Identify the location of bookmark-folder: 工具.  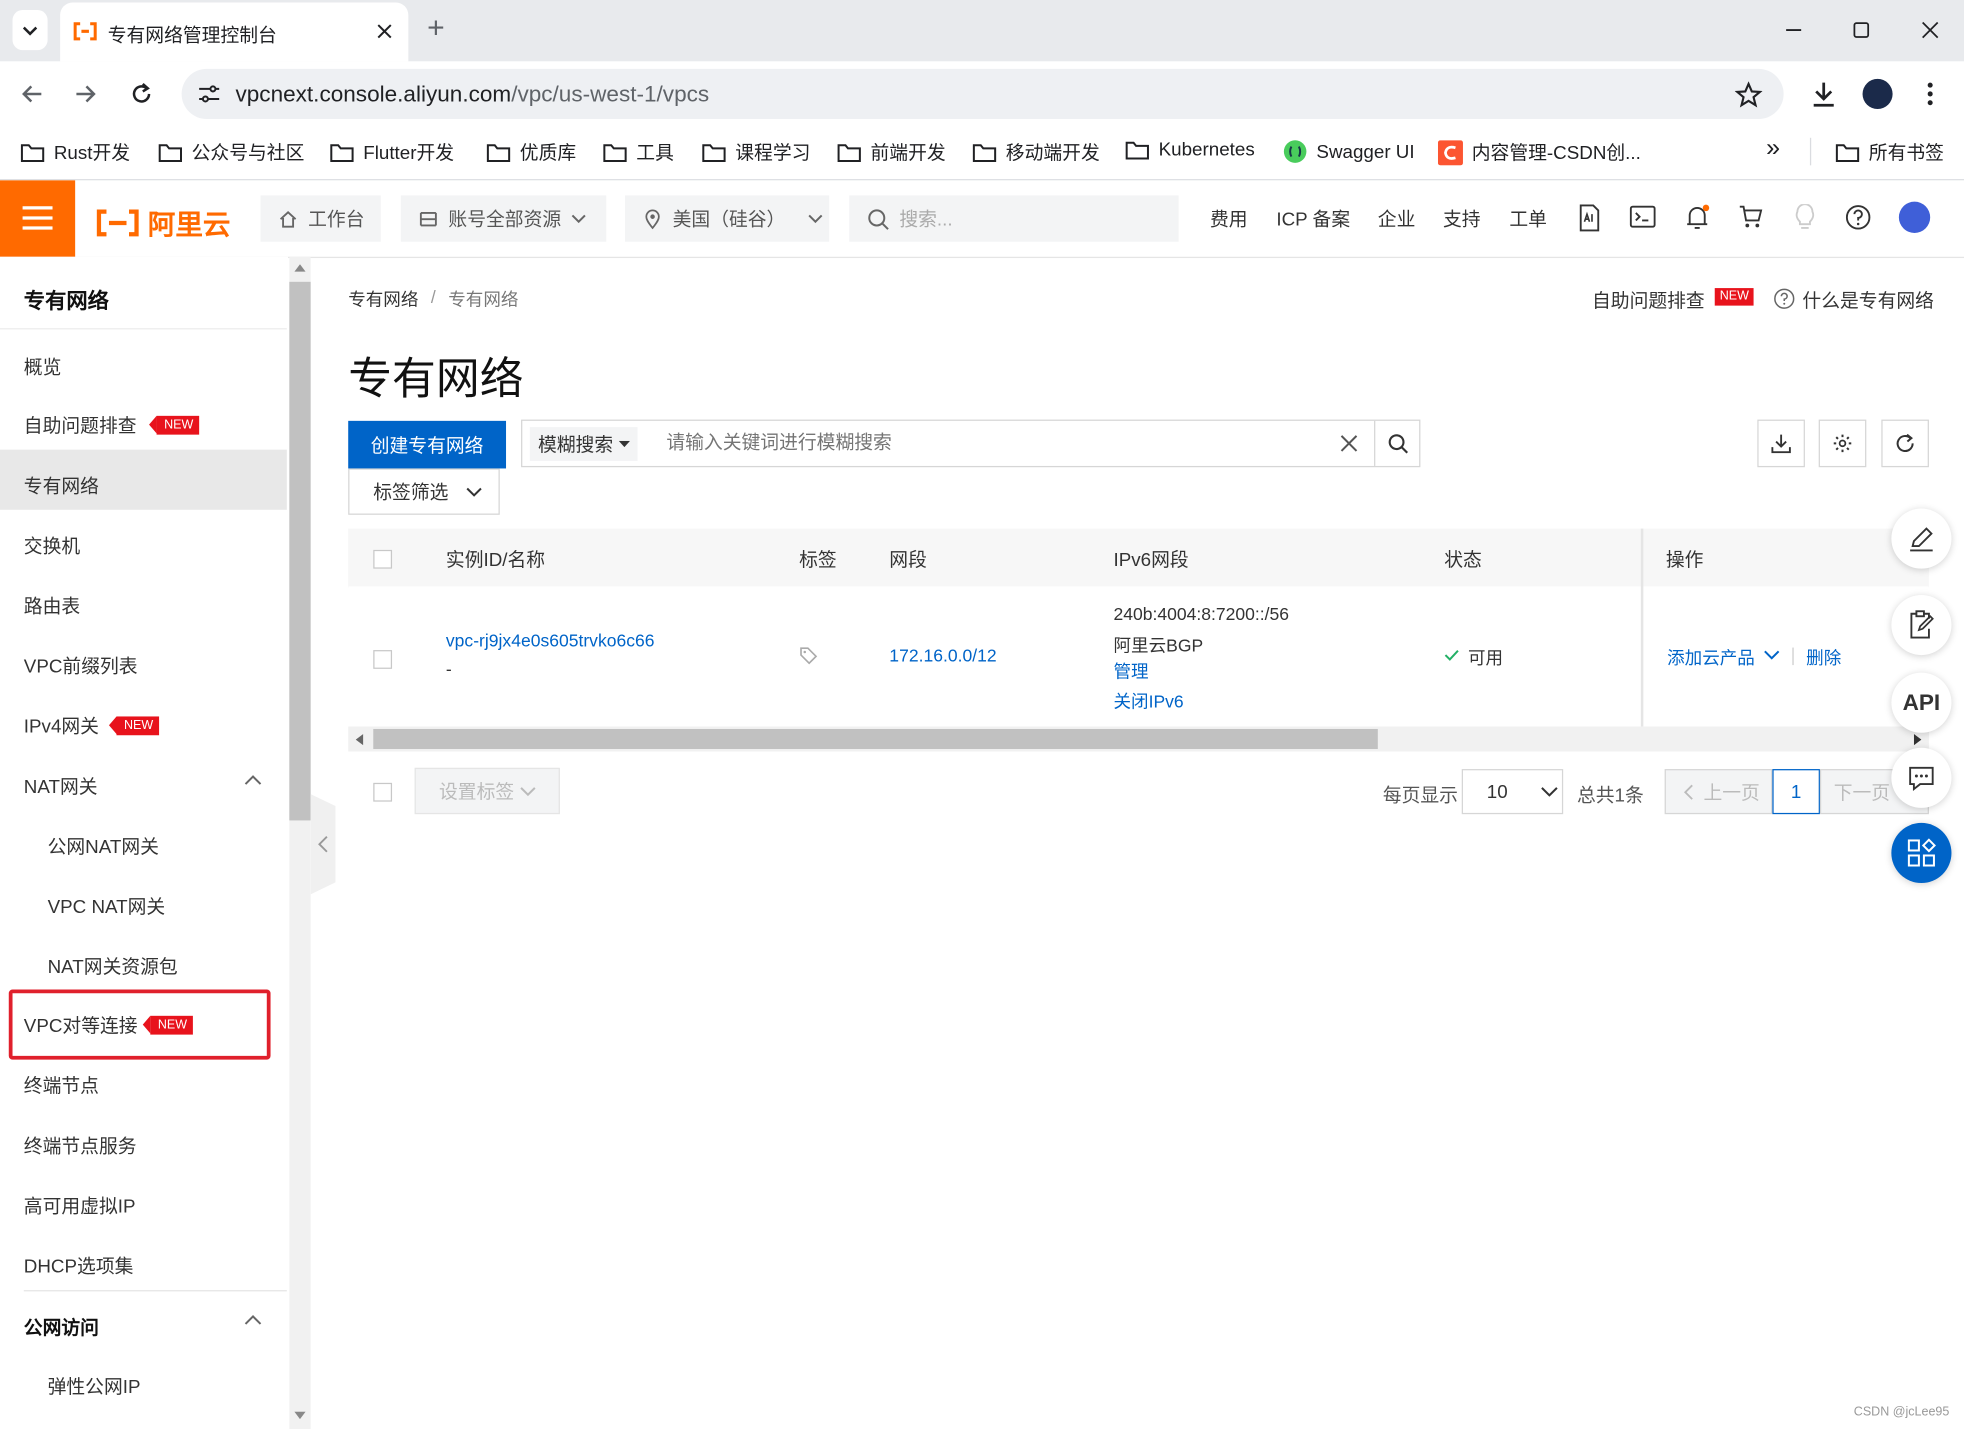
(638, 152).